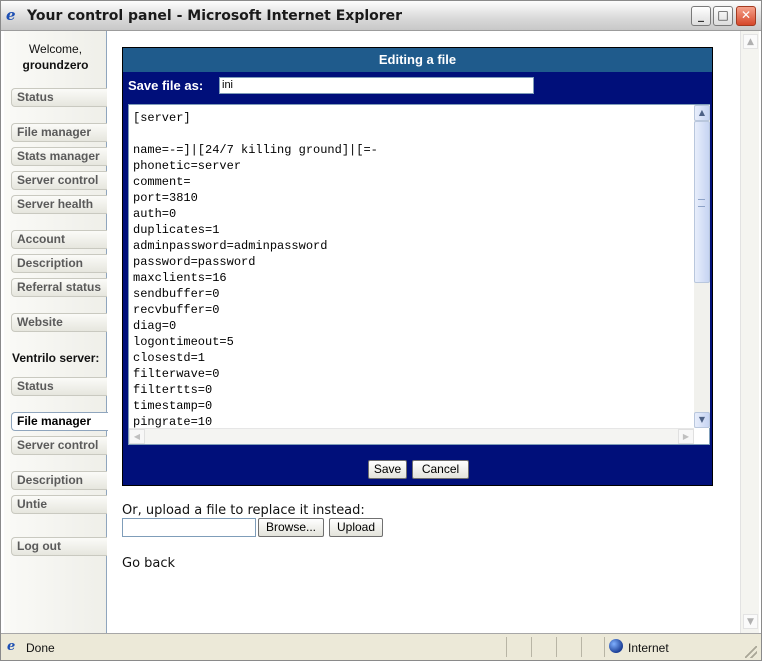 This screenshot has width=762, height=661. I want to click on code-line: duplicates=1, so click(176, 230).